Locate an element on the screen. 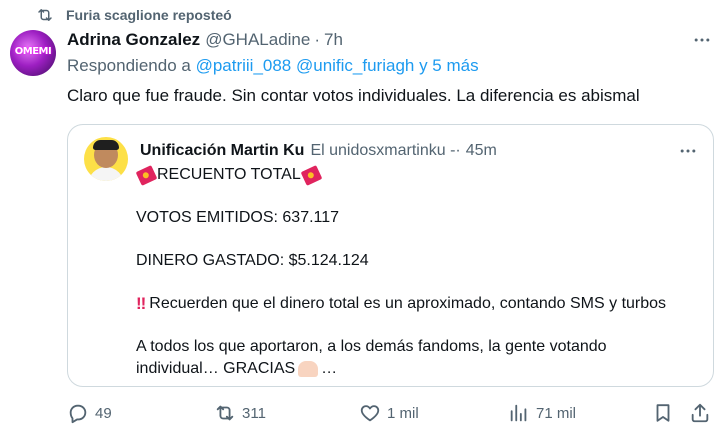  tweet-header: Adrina Gonzalez @GHALadine · 7h is located at coordinates (205, 40).